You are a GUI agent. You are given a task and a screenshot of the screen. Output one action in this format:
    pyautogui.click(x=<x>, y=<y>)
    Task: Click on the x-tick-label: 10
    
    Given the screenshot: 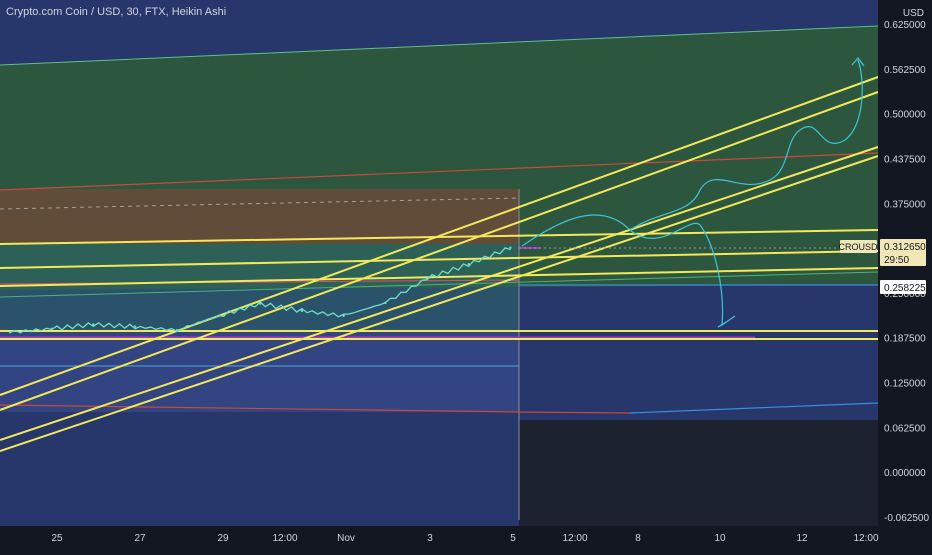 What is the action you would take?
    pyautogui.click(x=720, y=538)
    